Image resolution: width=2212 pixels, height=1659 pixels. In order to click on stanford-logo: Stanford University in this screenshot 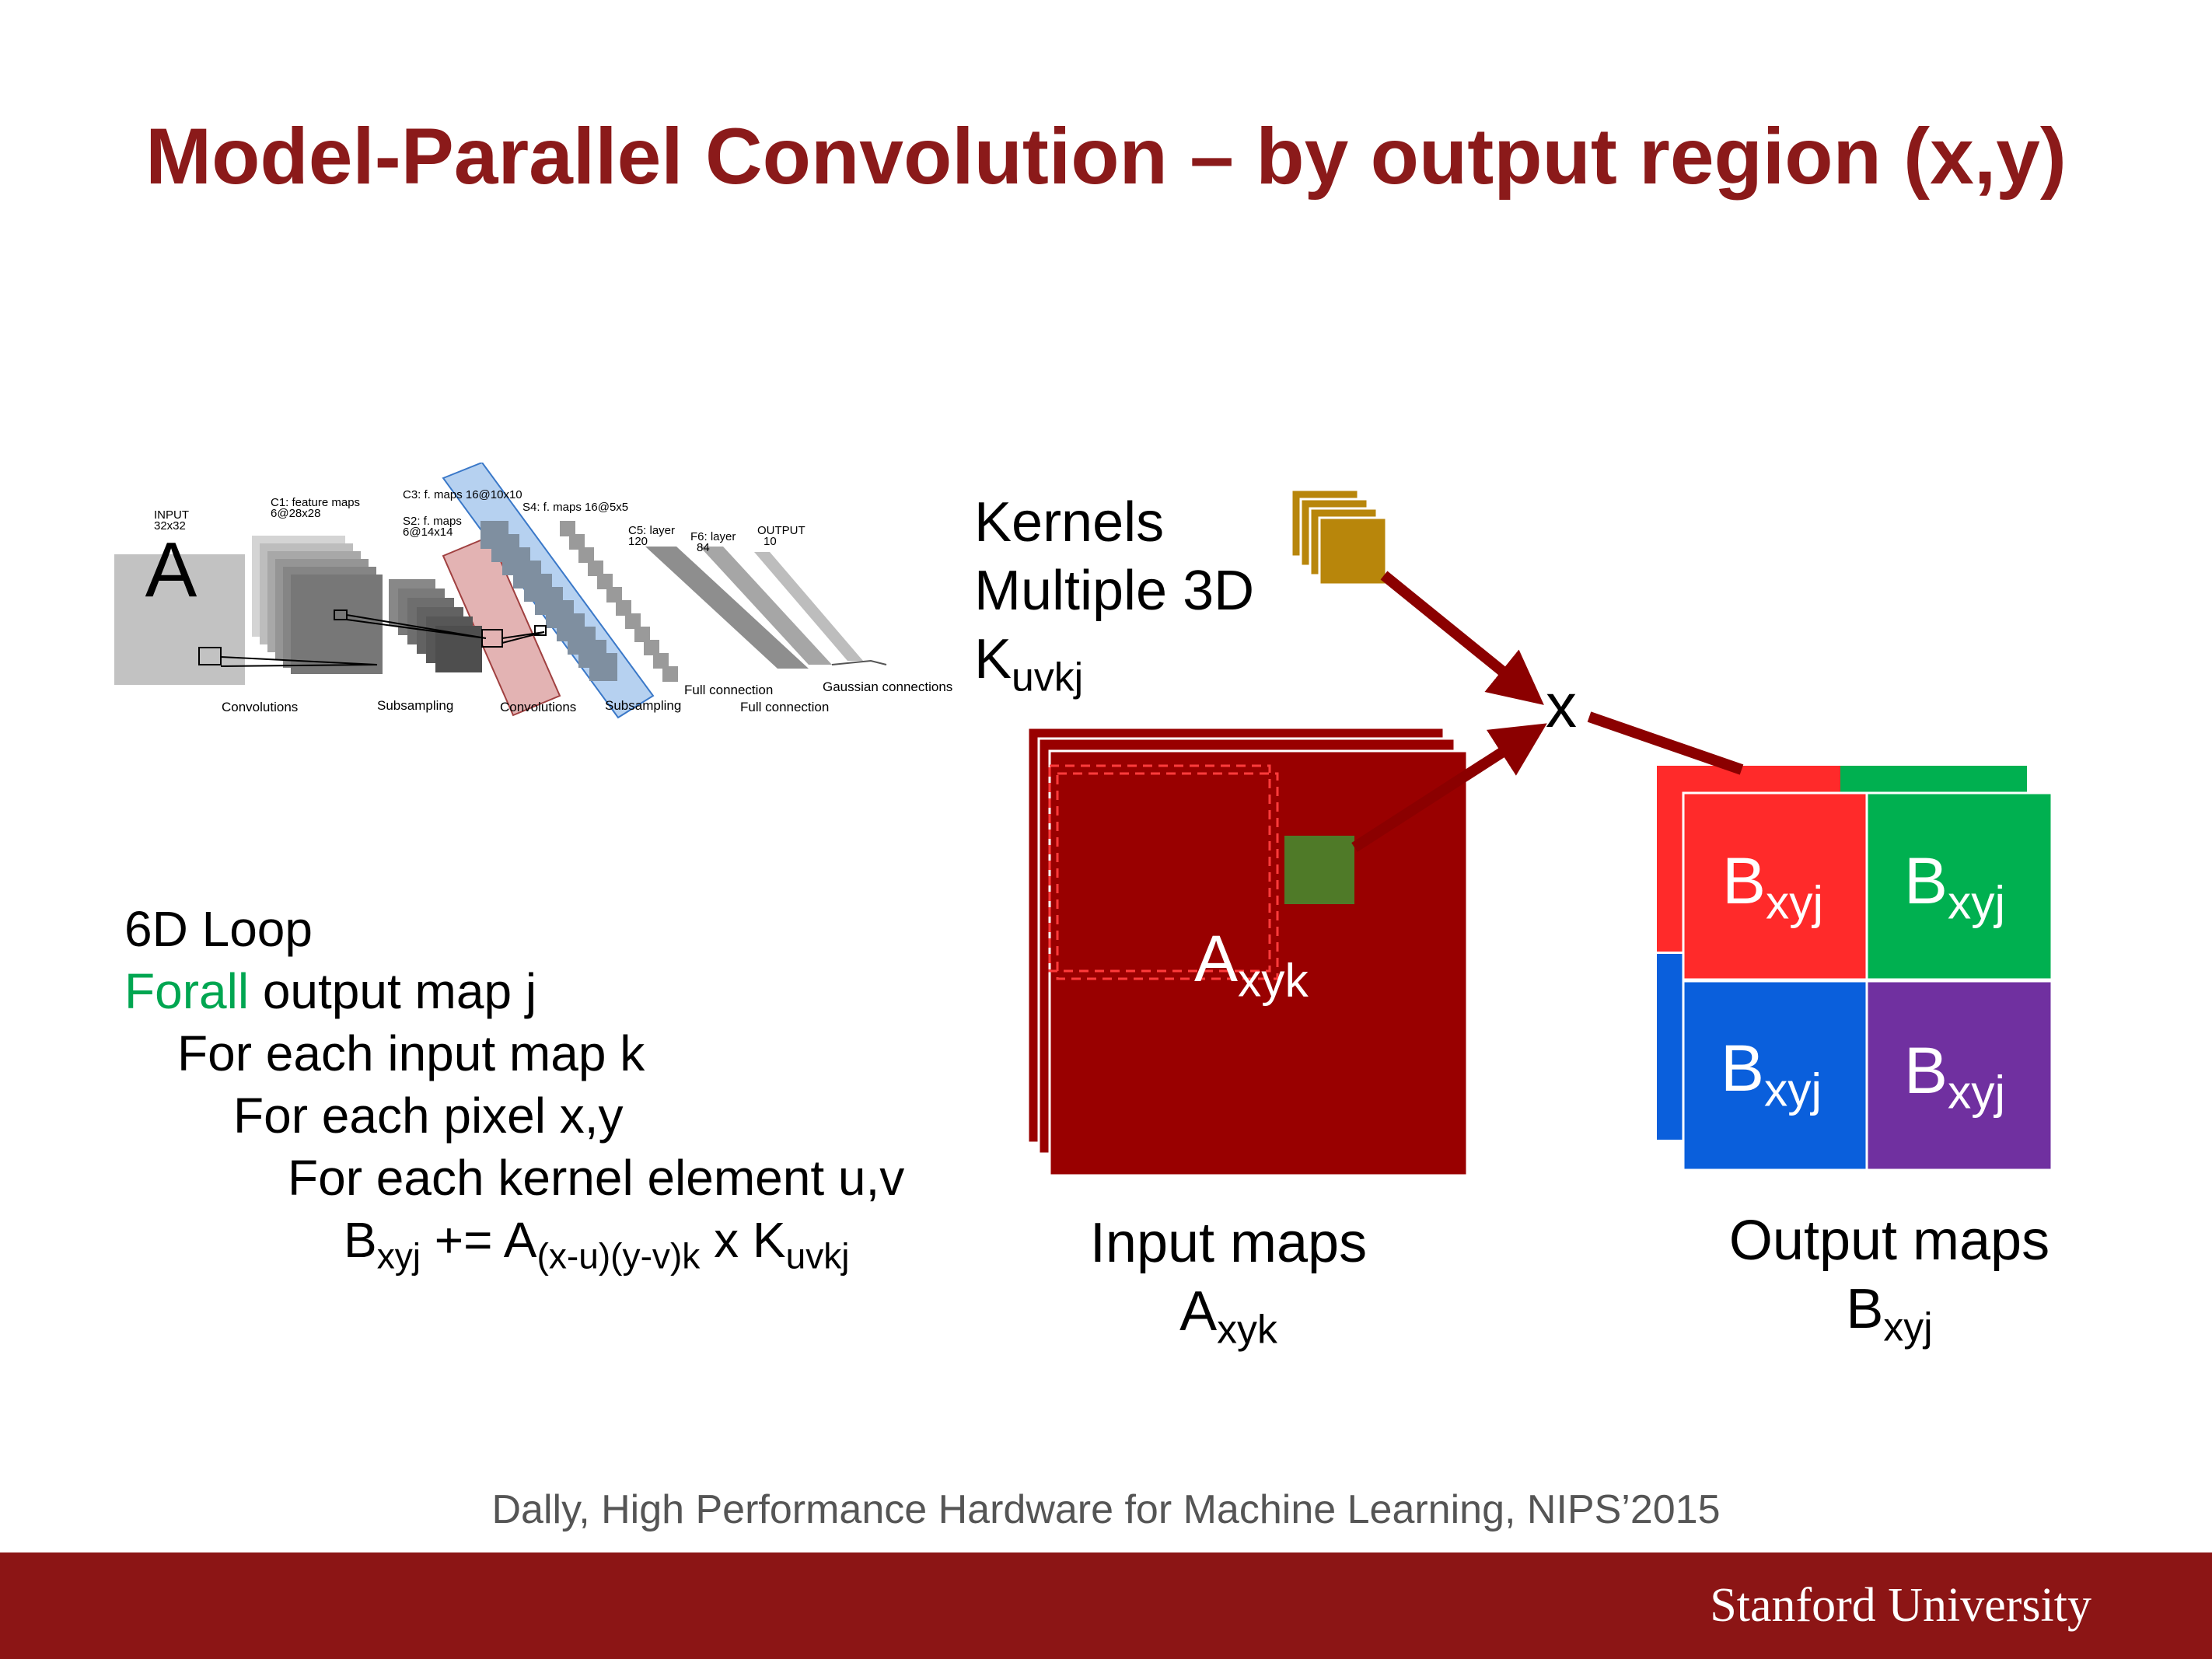, I will do `click(1900, 1605)`.